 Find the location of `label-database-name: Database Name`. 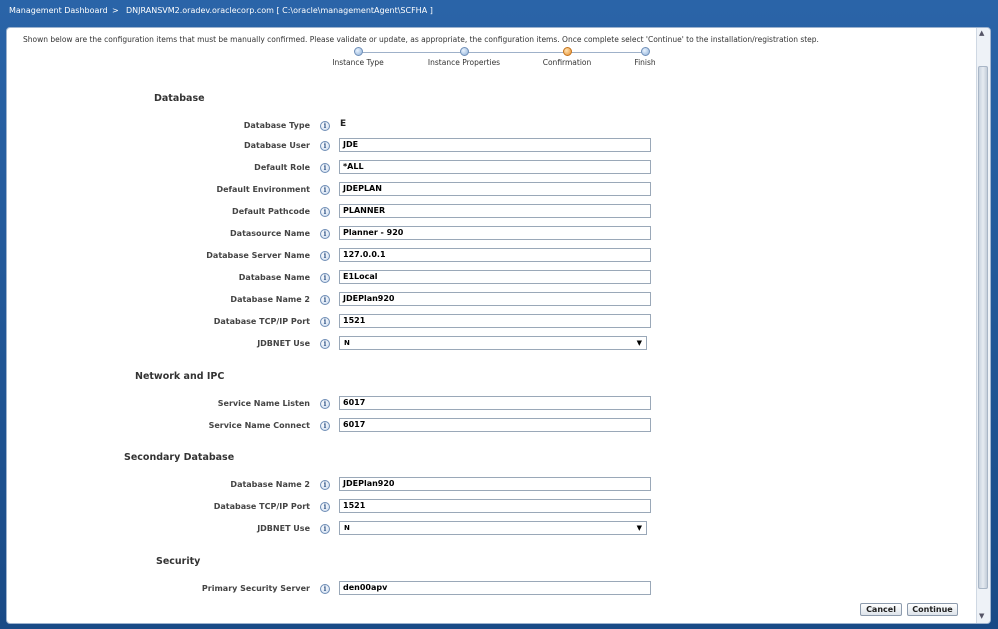

label-database-name: Database Name is located at coordinates (274, 277).